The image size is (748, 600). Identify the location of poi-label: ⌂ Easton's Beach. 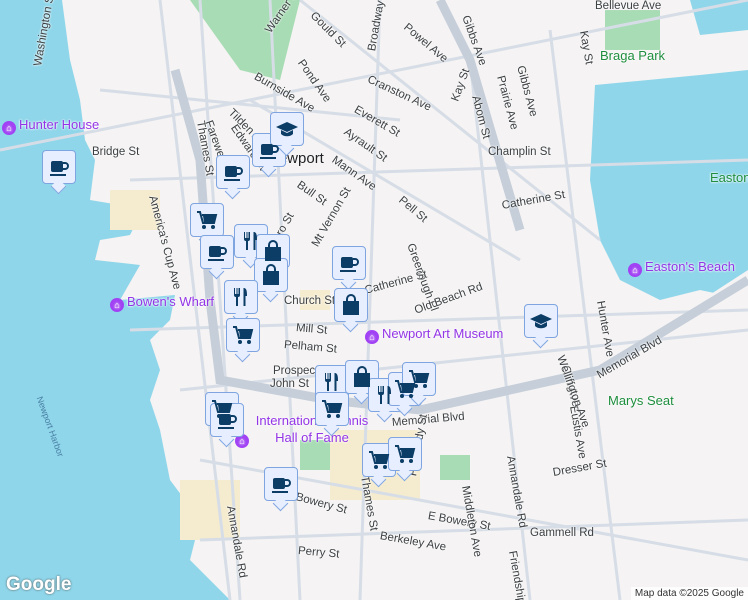
(681, 268).